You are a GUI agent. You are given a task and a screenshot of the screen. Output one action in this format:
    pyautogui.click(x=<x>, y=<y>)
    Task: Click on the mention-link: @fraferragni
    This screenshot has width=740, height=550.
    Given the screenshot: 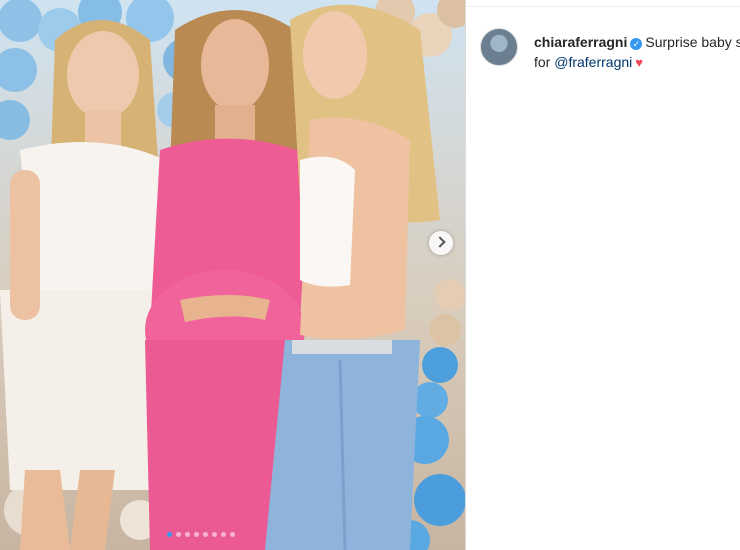 What is the action you would take?
    pyautogui.click(x=593, y=62)
    